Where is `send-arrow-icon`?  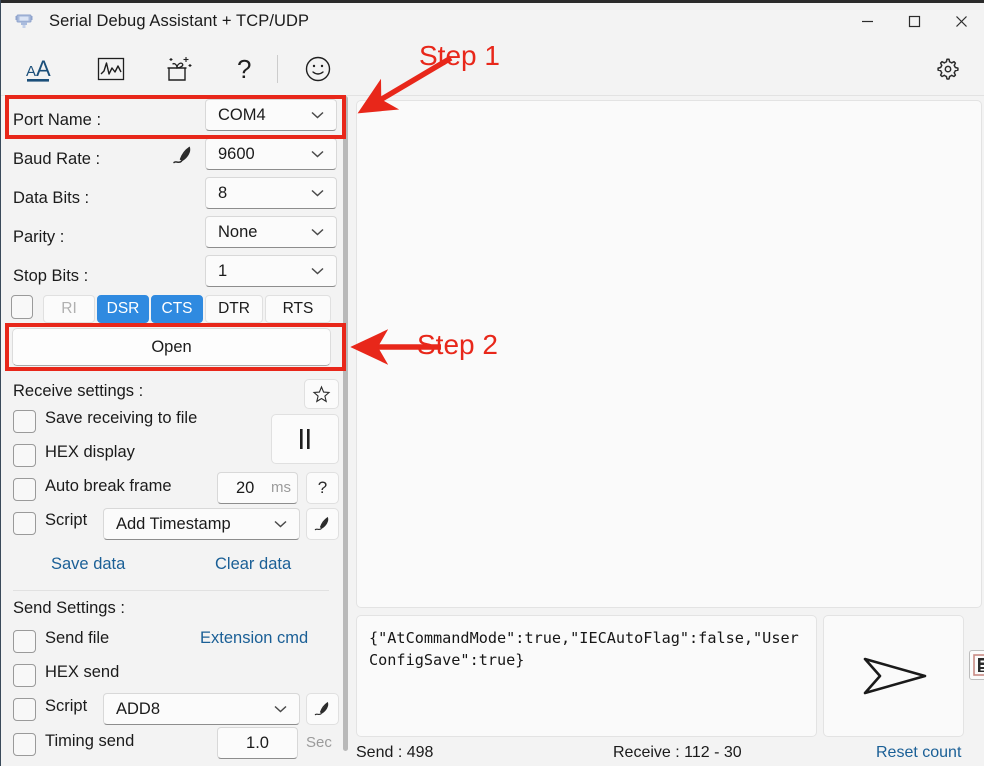
send-arrow-icon is located at coordinates (894, 676).